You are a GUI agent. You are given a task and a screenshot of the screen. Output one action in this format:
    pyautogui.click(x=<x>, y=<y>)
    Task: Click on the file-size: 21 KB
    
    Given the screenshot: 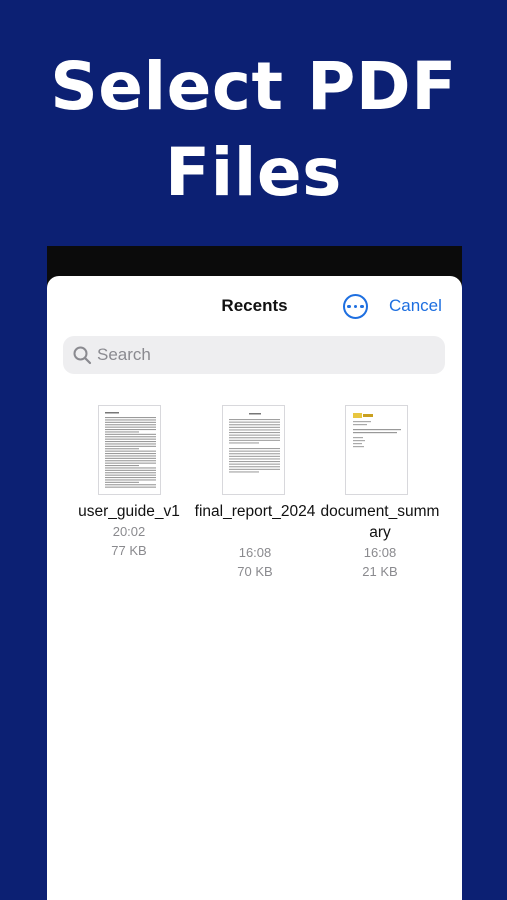 What is the action you would take?
    pyautogui.click(x=380, y=571)
    